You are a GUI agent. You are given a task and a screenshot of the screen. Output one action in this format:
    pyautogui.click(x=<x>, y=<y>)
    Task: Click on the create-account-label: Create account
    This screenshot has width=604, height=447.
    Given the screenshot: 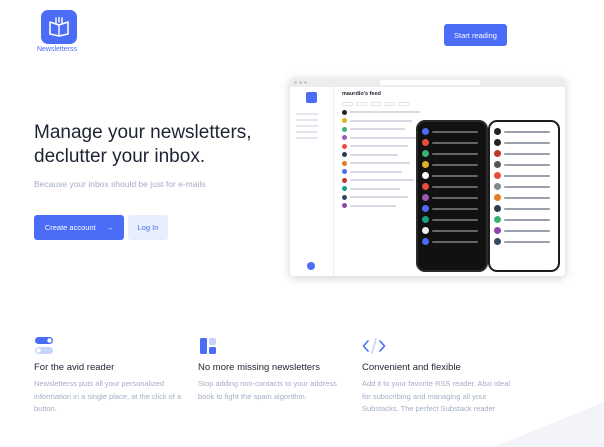 What is the action you would take?
    pyautogui.click(x=70, y=227)
    